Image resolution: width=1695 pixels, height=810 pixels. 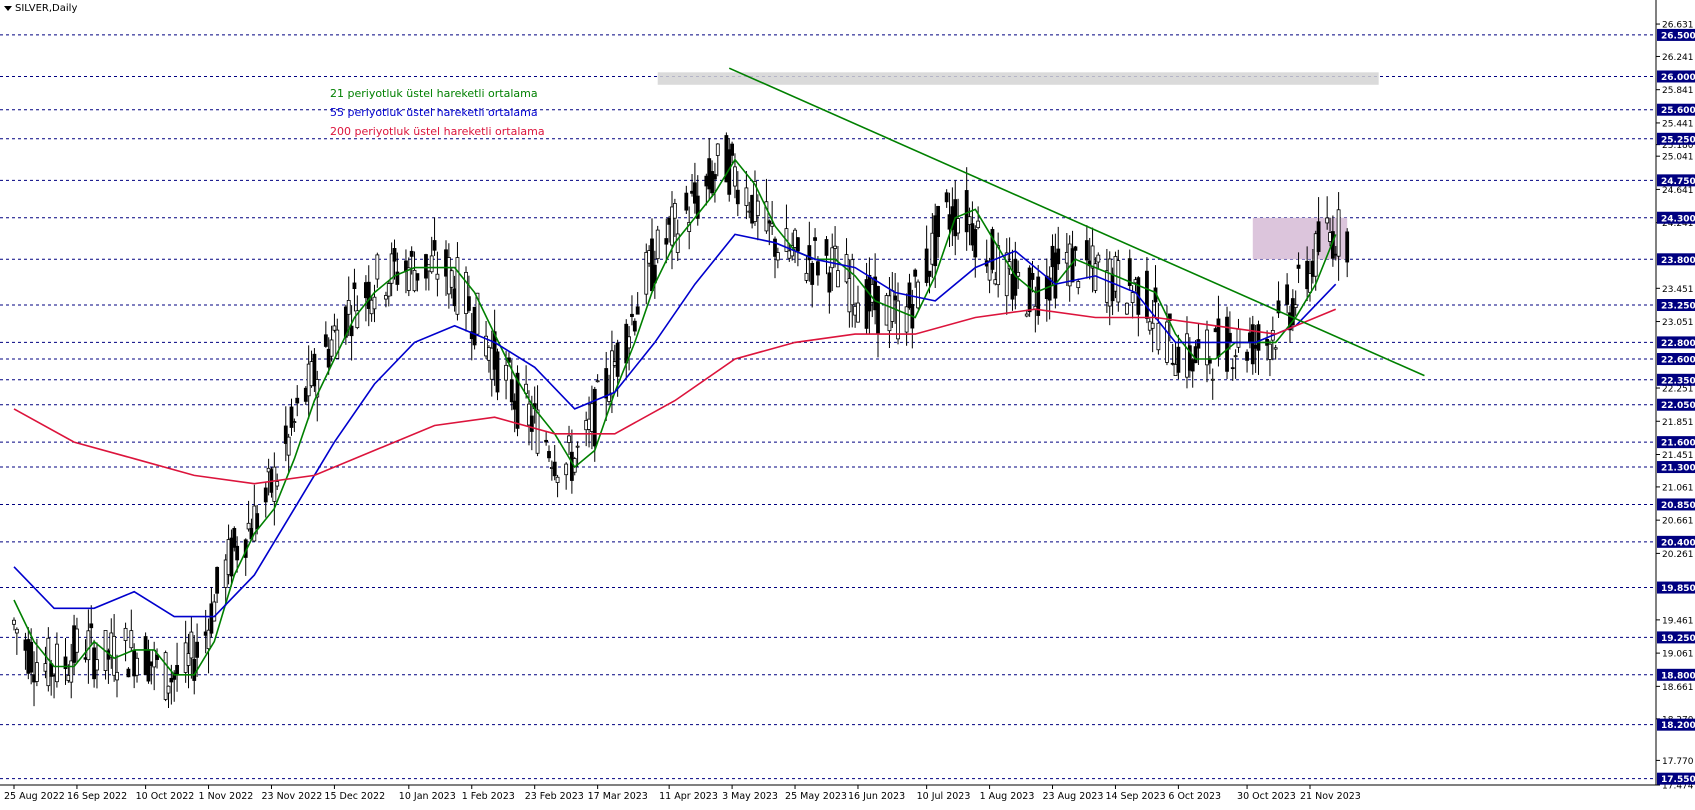 I want to click on level-price-label: 21.600, so click(x=1678, y=444).